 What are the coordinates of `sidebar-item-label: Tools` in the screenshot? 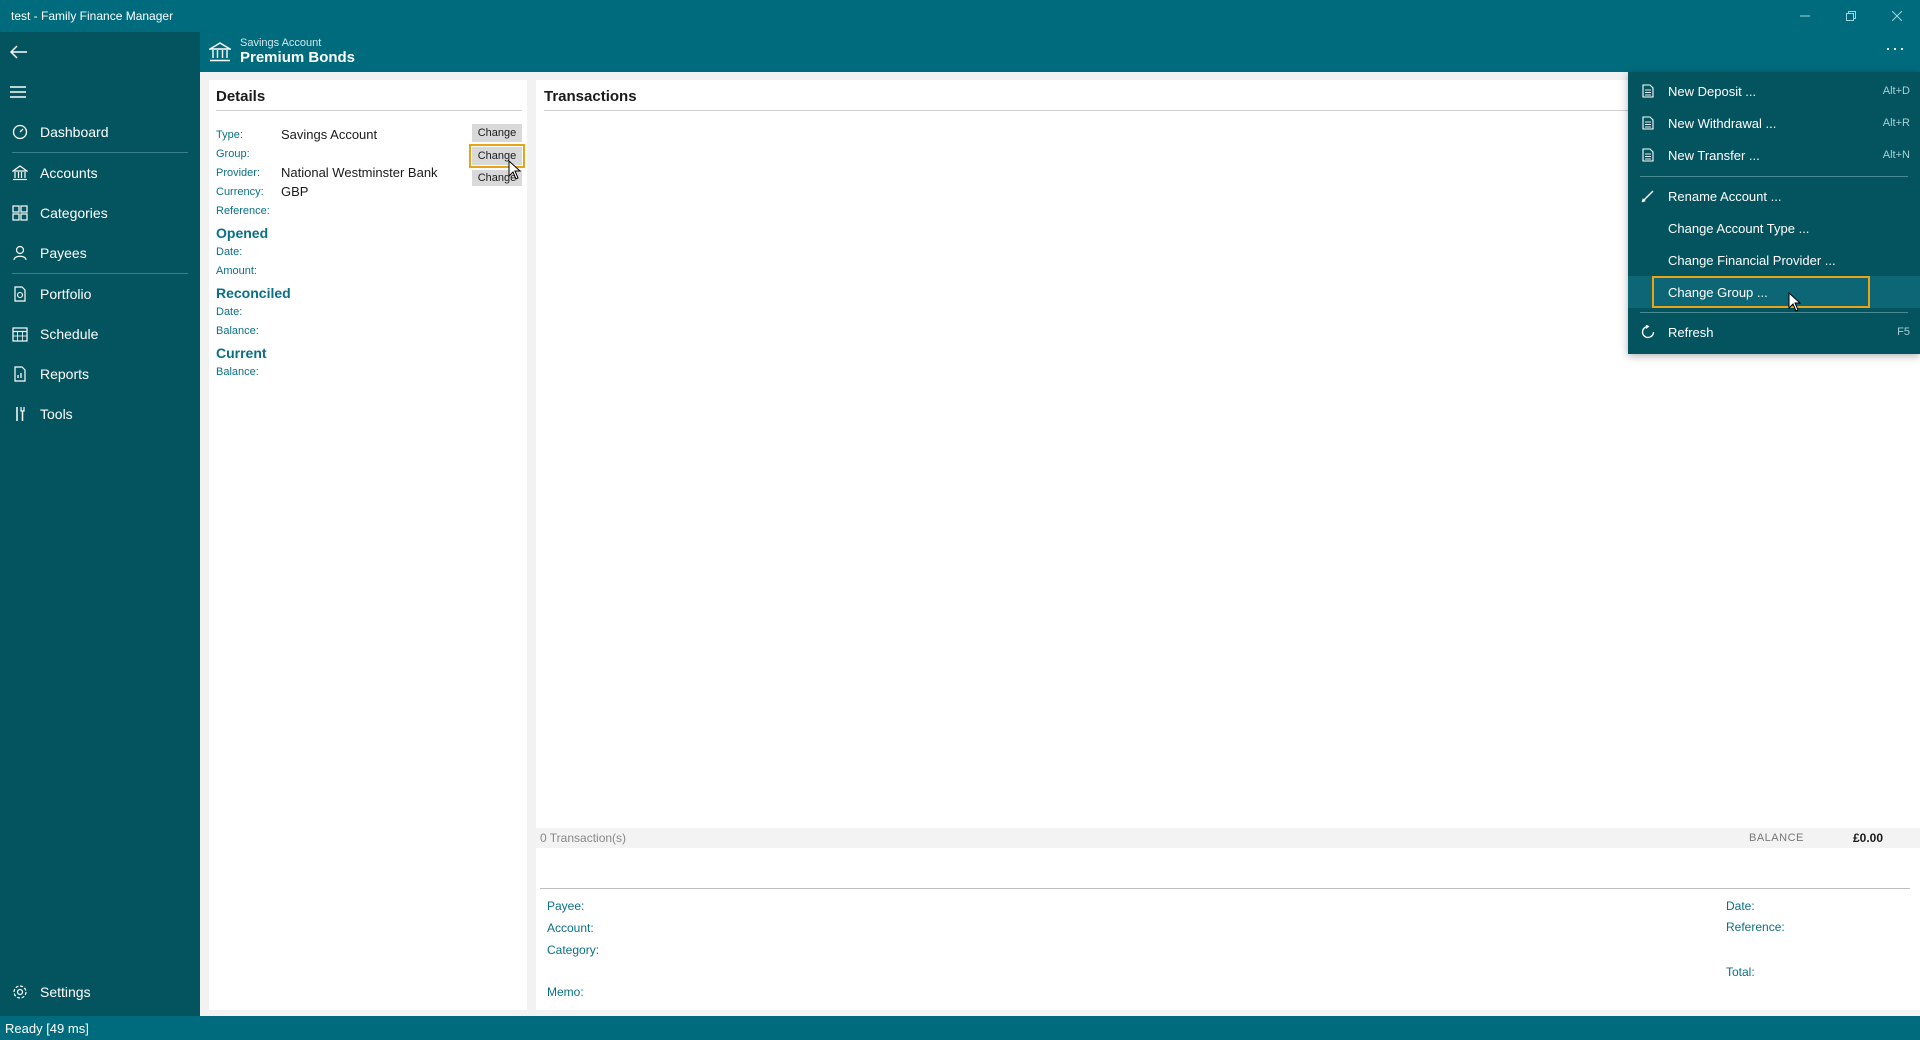 It's located at (56, 414).